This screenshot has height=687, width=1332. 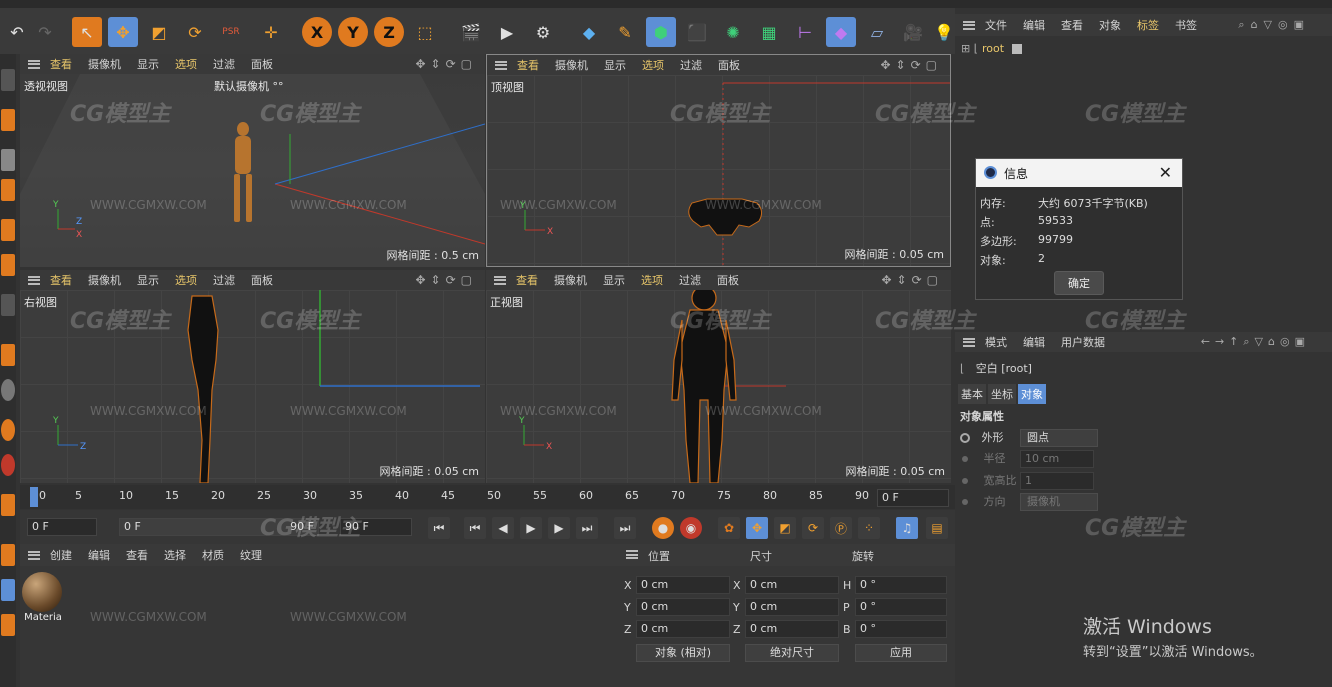 What do you see at coordinates (8, 390) in the screenshot?
I see `snap-icon` at bounding box center [8, 390].